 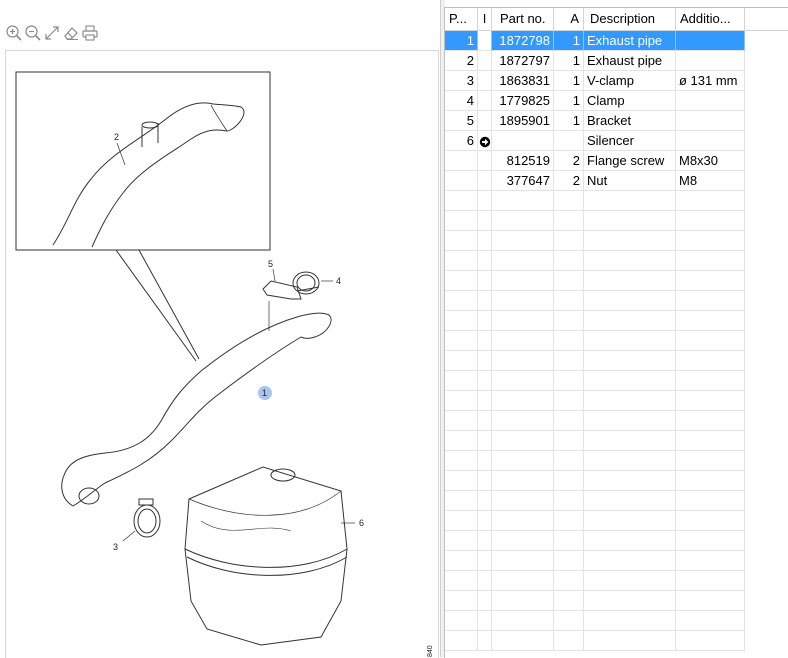 I want to click on table-row: 812519 2 Flange screw M8x30, so click(x=616, y=161).